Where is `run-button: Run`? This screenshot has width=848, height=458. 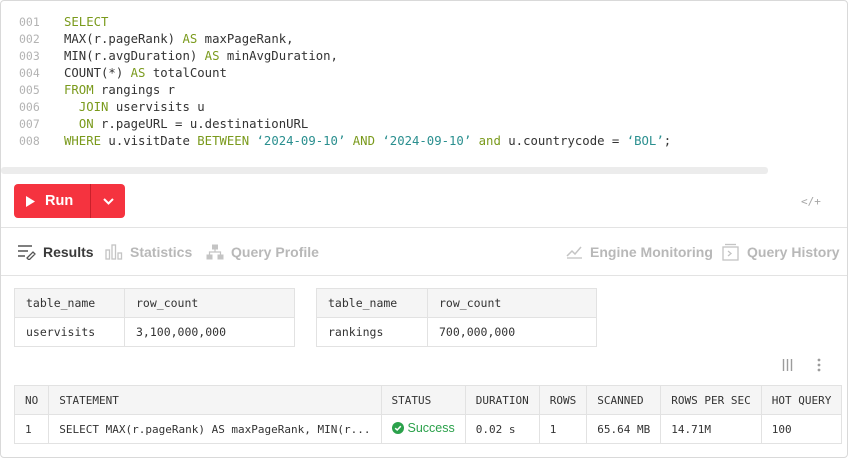
run-button: Run is located at coordinates (52, 201).